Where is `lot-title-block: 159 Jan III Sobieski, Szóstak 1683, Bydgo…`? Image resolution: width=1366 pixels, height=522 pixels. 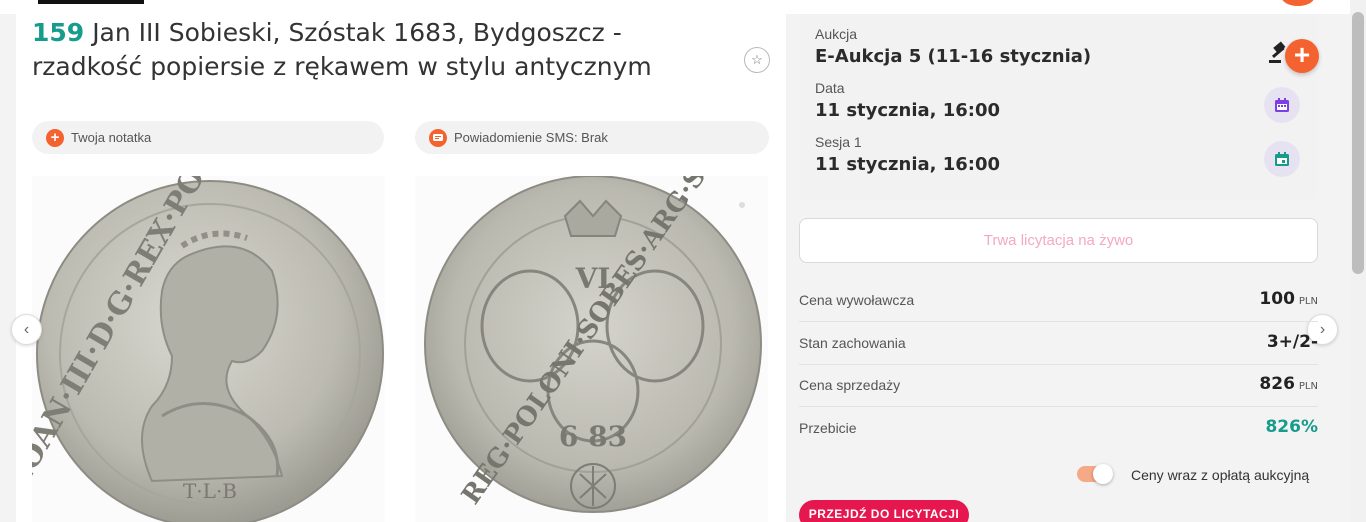
lot-title-block: 159 Jan III Sobieski, Szóstak 1683, Bydgo… is located at coordinates (352, 50).